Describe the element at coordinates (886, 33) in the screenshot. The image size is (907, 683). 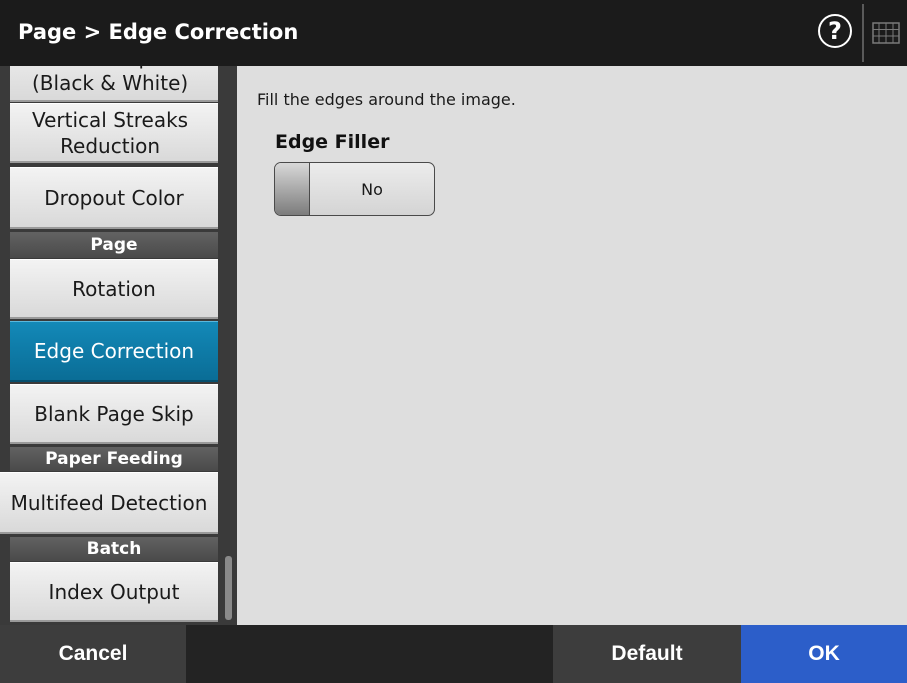
I see `keyboard-icon` at that location.